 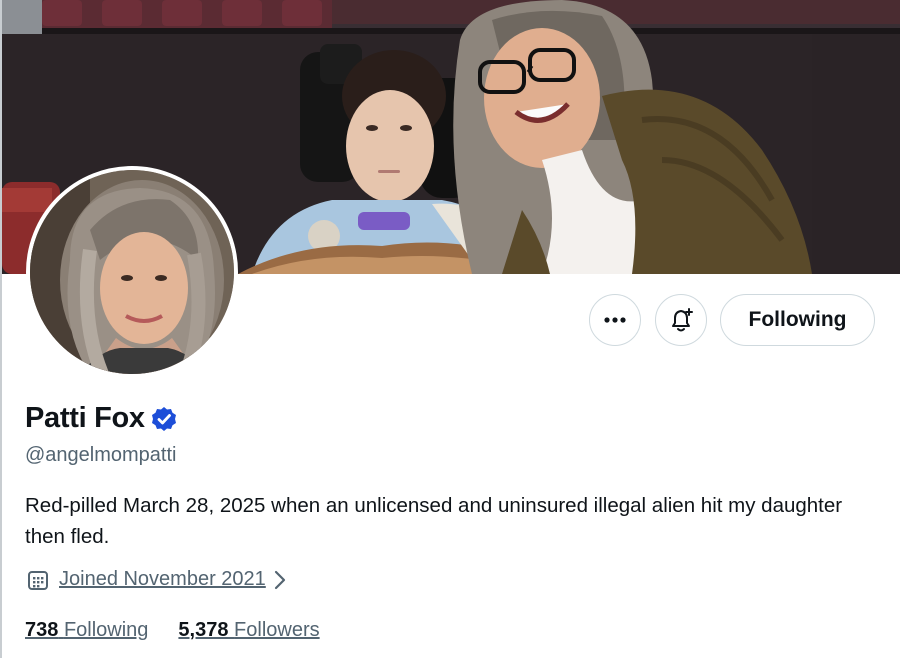 I want to click on verified-badge-icon, so click(x=164, y=419).